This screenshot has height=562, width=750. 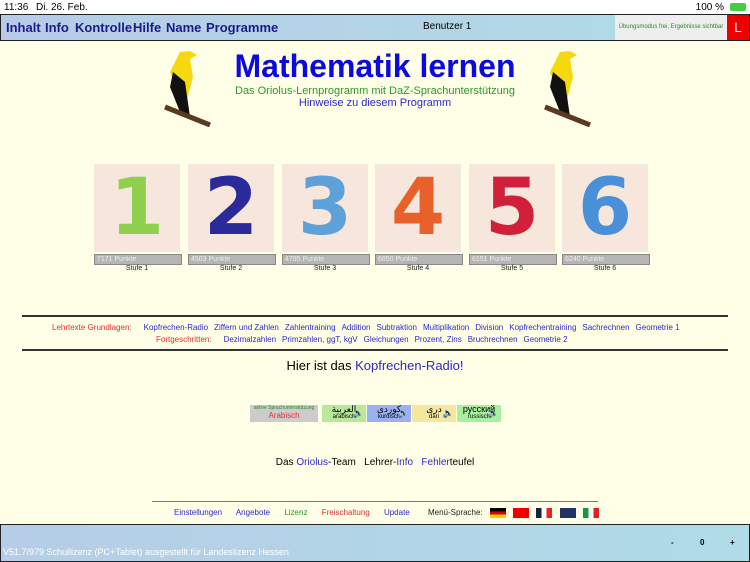 What do you see at coordinates (57, 27) in the screenshot?
I see `menu-info: Info` at bounding box center [57, 27].